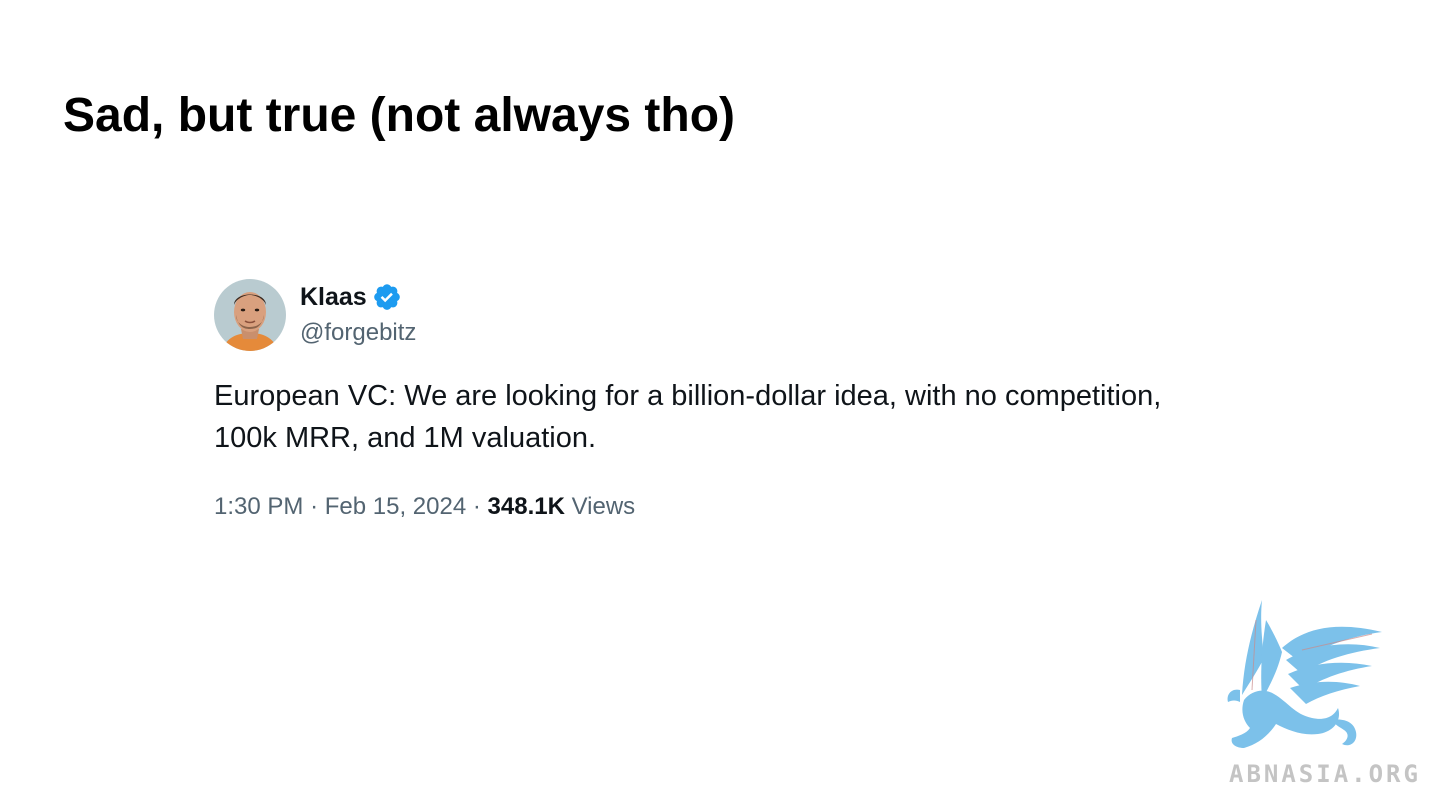  I want to click on tweet-meta: 1:30 PM · Feb 15, 2024 · 348.1K Views, so click(424, 507).